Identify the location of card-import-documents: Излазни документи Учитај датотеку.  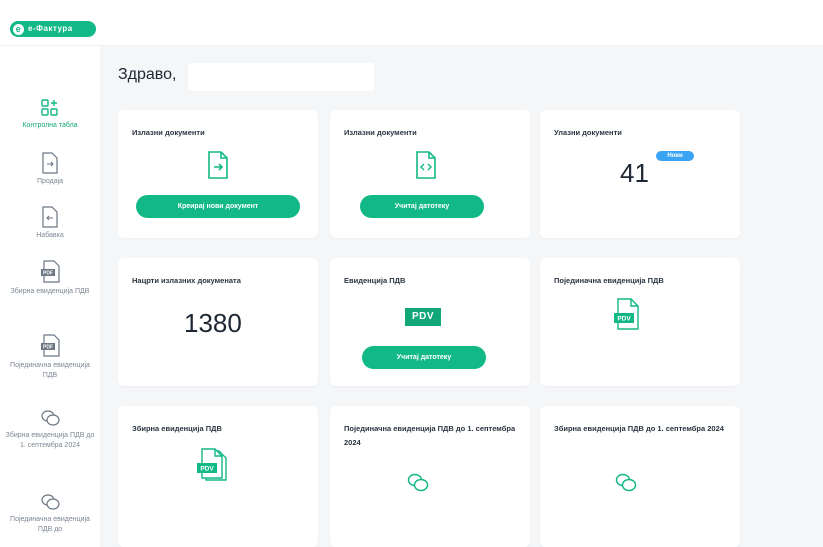
(430, 174).